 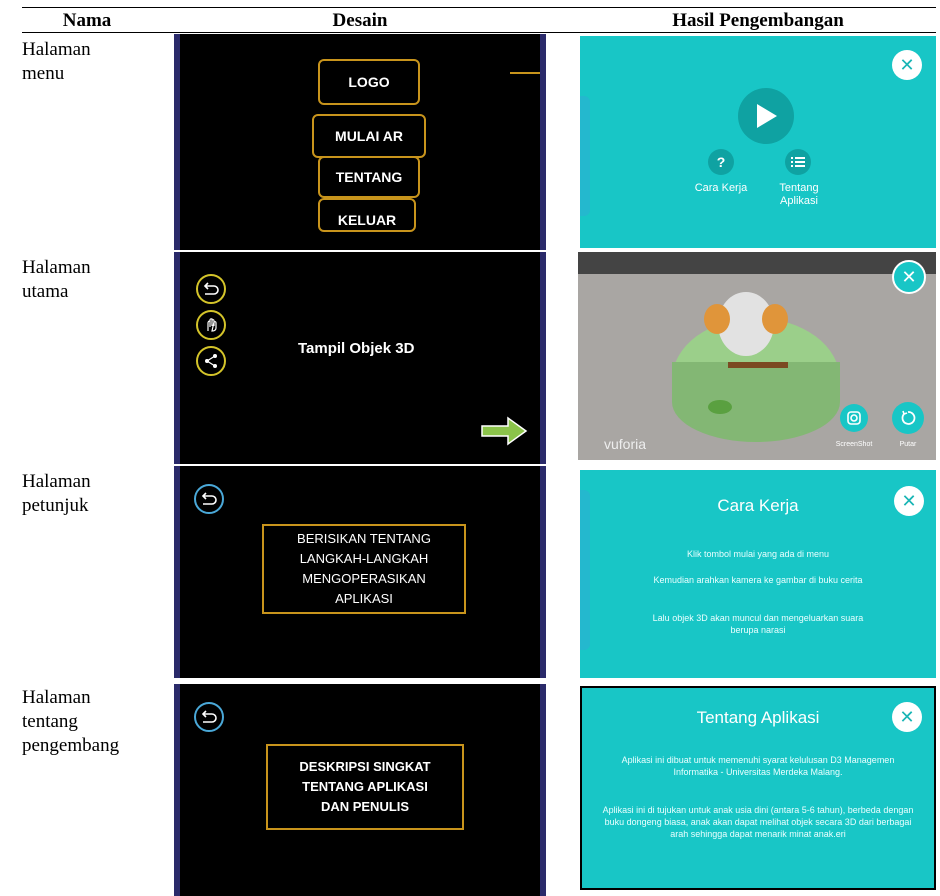 What do you see at coordinates (799, 194) in the screenshot?
I see `tentang-aplikasi-label: Tentang Aplikasi` at bounding box center [799, 194].